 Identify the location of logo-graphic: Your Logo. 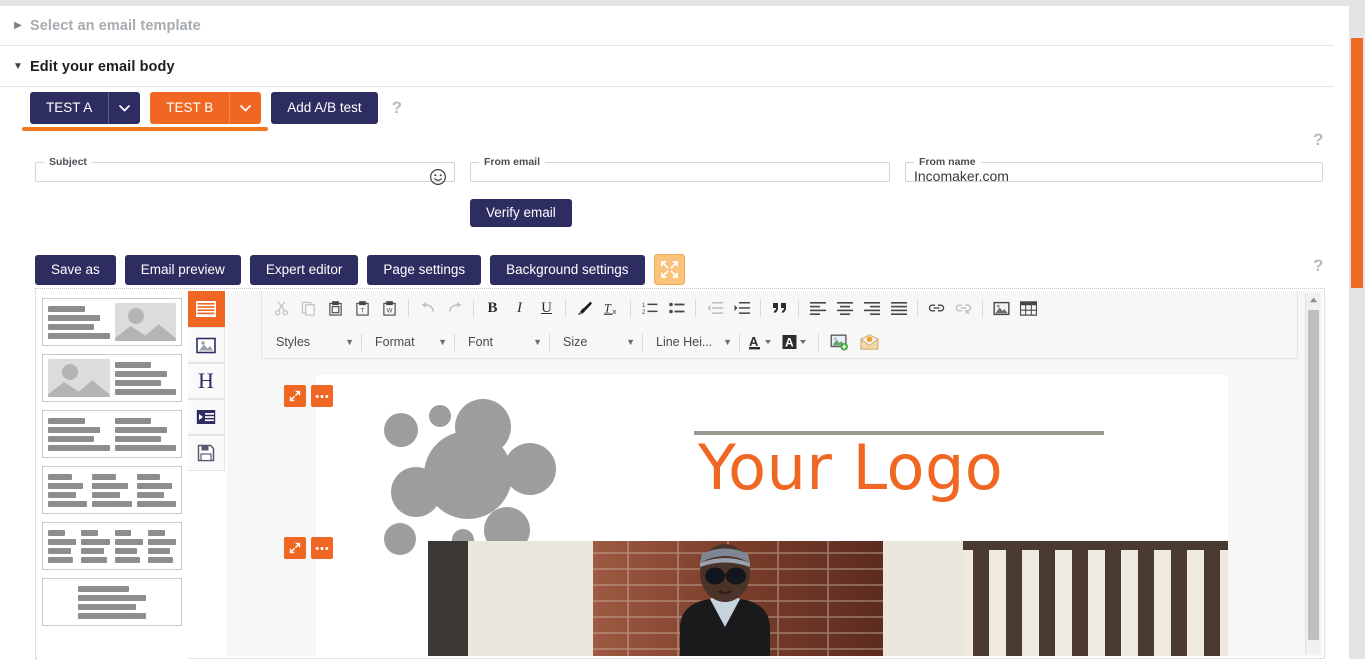
(776, 472).